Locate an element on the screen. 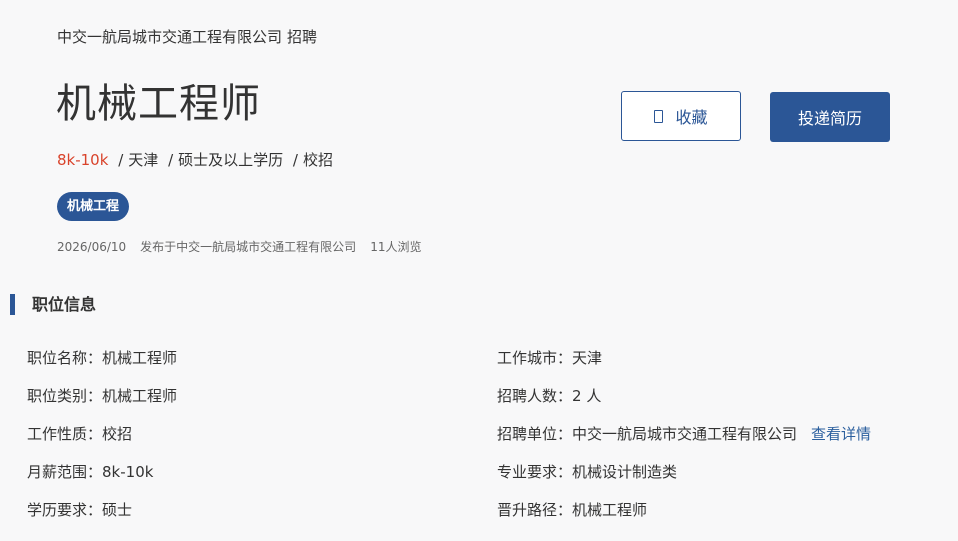 This screenshot has height=541, width=958. view-count: 11人浏览 is located at coordinates (396, 247).